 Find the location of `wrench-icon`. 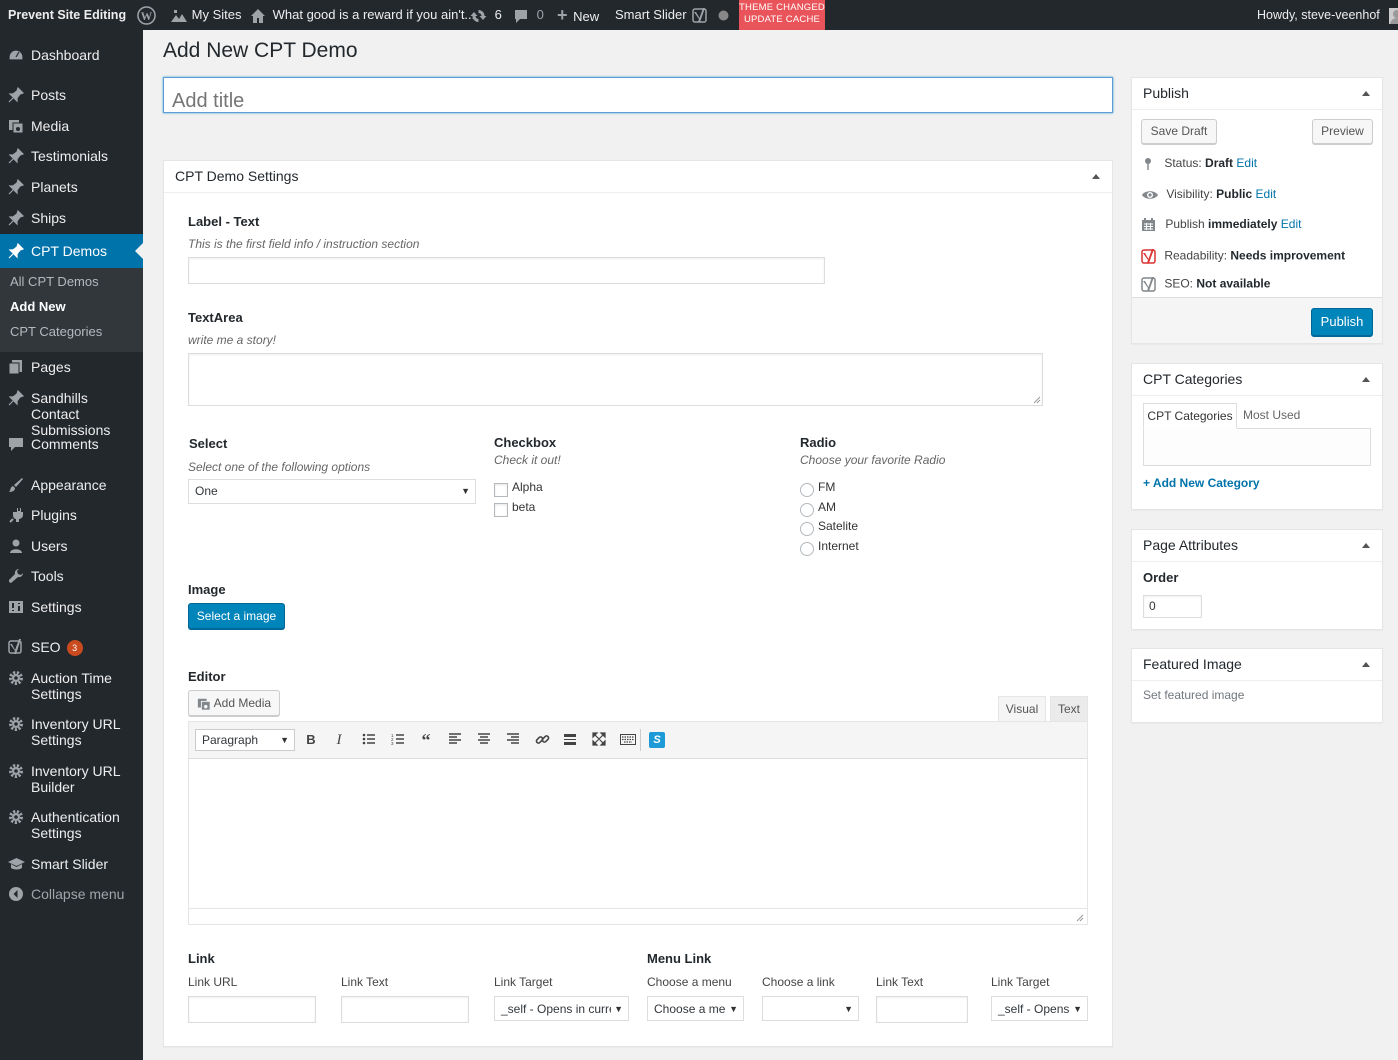

wrench-icon is located at coordinates (16, 576).